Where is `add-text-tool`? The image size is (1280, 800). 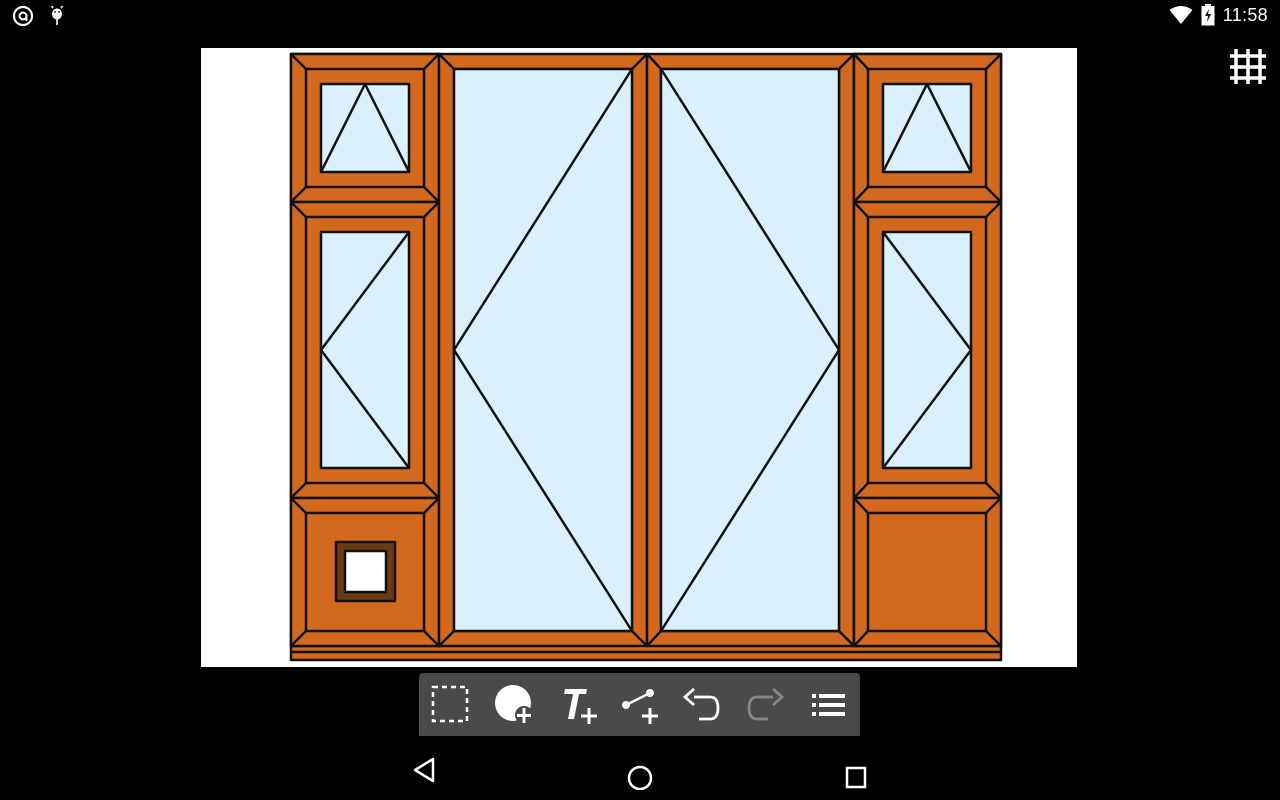 add-text-tool is located at coordinates (579, 705).